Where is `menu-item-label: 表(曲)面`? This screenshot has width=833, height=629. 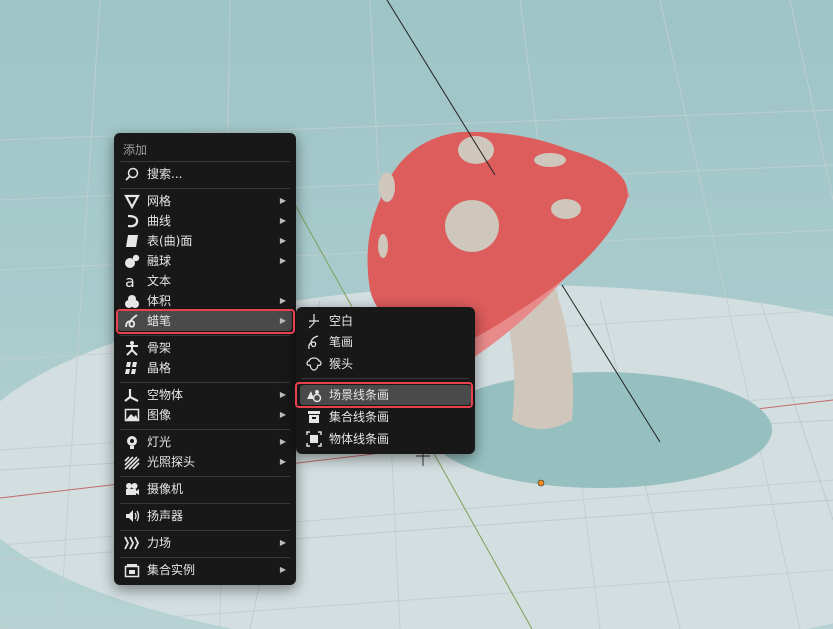
menu-item-label: 表(曲)面 is located at coordinates (170, 241).